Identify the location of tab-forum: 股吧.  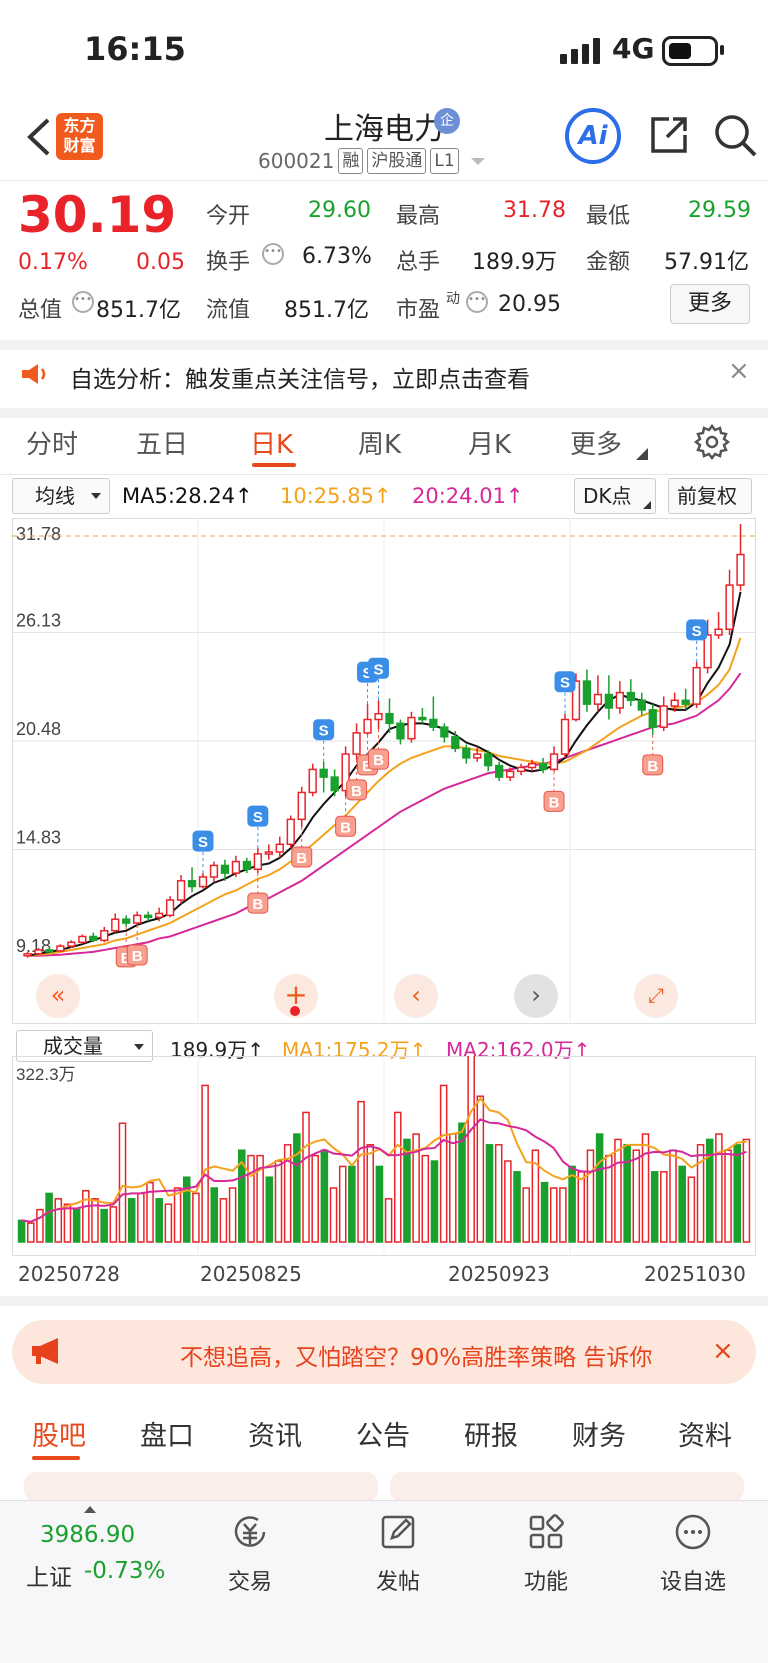
(59, 1433).